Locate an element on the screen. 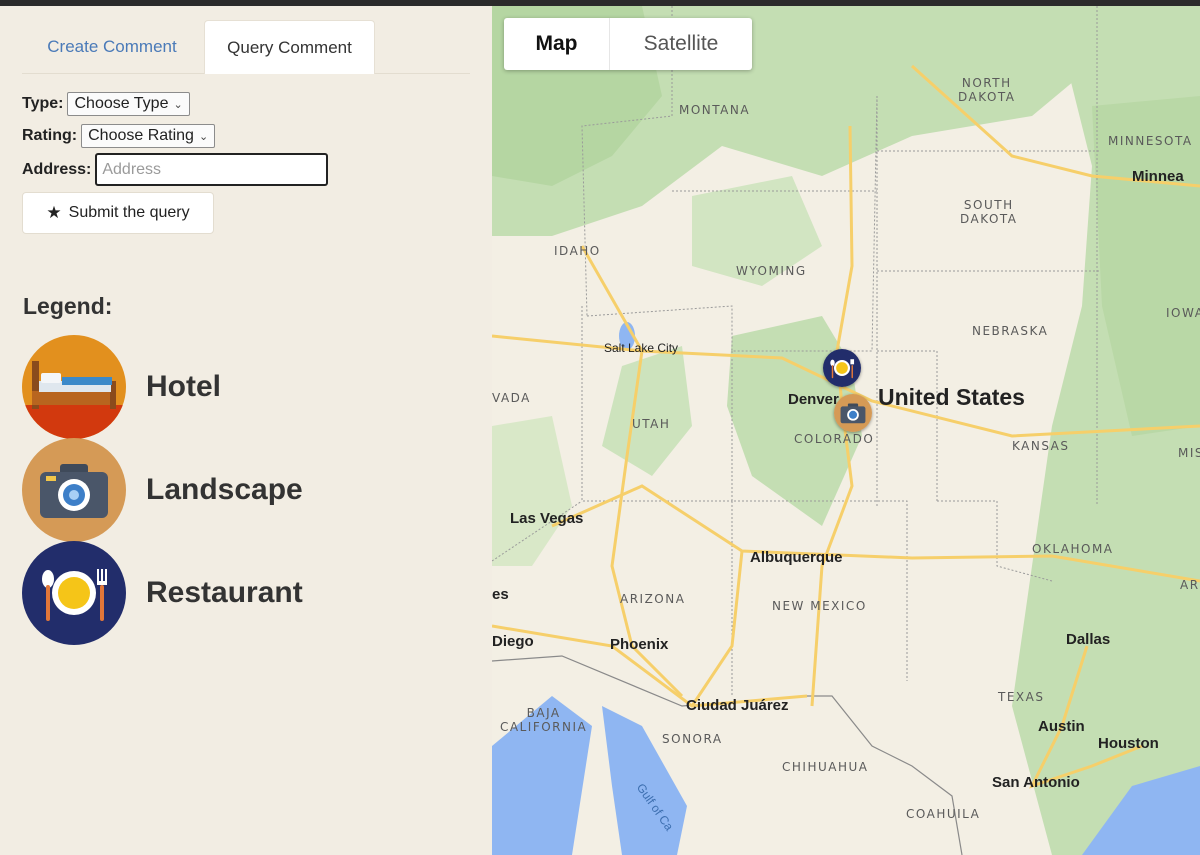  legend-item-hotel: Hotel is located at coordinates (121, 387).